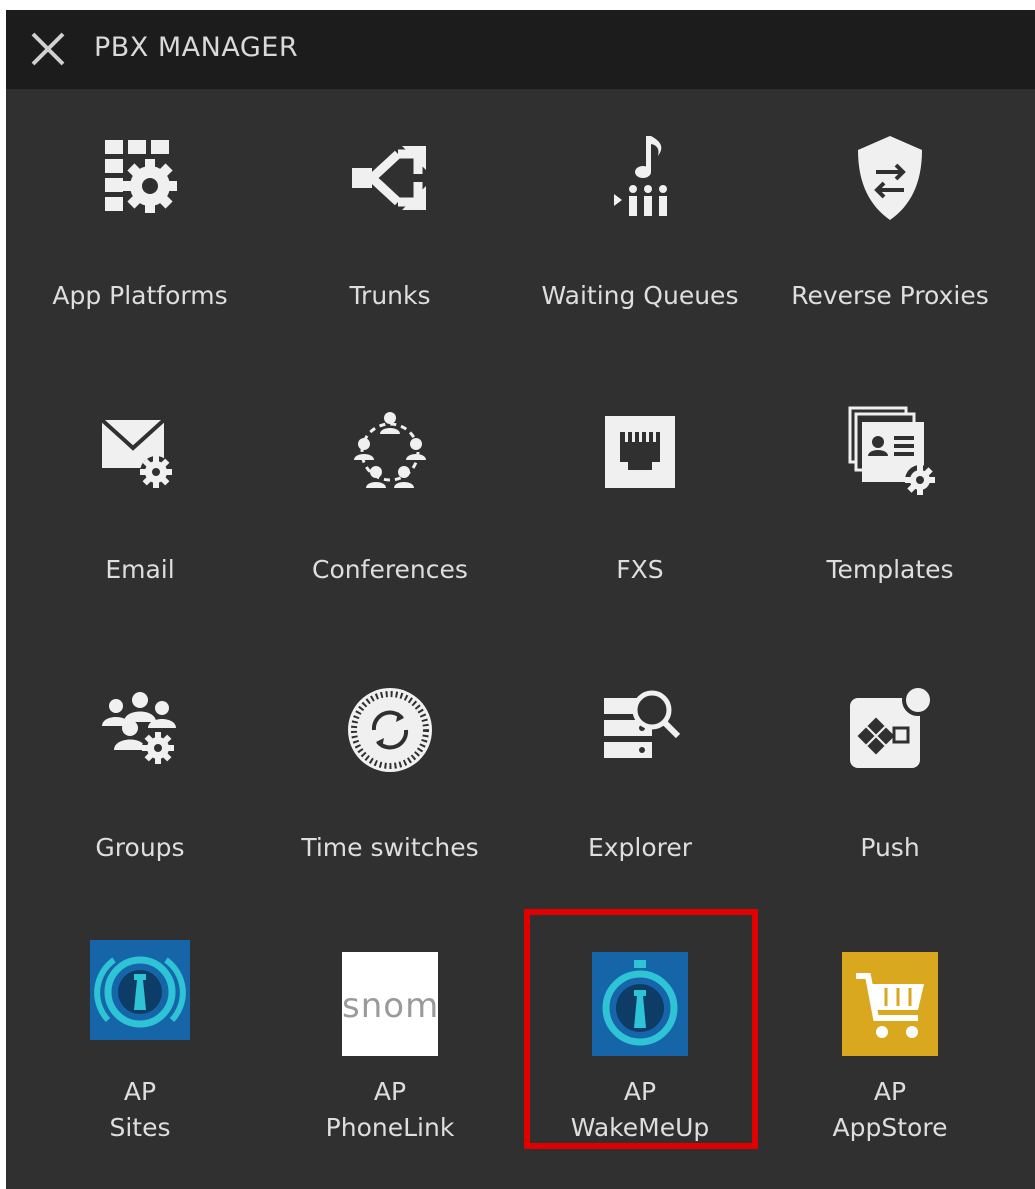  Describe the element at coordinates (640, 847) in the screenshot. I see `tile-label: Explorer` at that location.